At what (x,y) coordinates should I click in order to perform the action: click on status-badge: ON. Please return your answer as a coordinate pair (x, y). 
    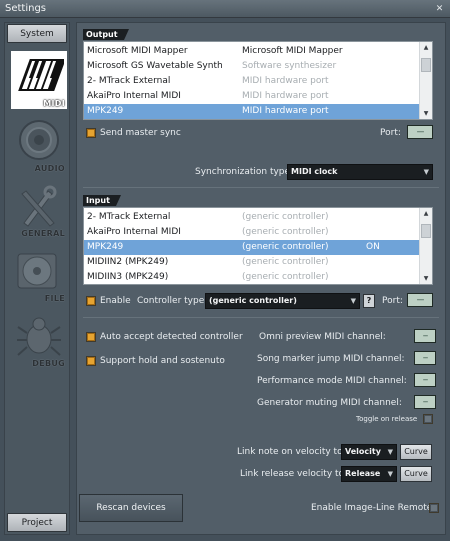
    Looking at the image, I should click on (373, 247).